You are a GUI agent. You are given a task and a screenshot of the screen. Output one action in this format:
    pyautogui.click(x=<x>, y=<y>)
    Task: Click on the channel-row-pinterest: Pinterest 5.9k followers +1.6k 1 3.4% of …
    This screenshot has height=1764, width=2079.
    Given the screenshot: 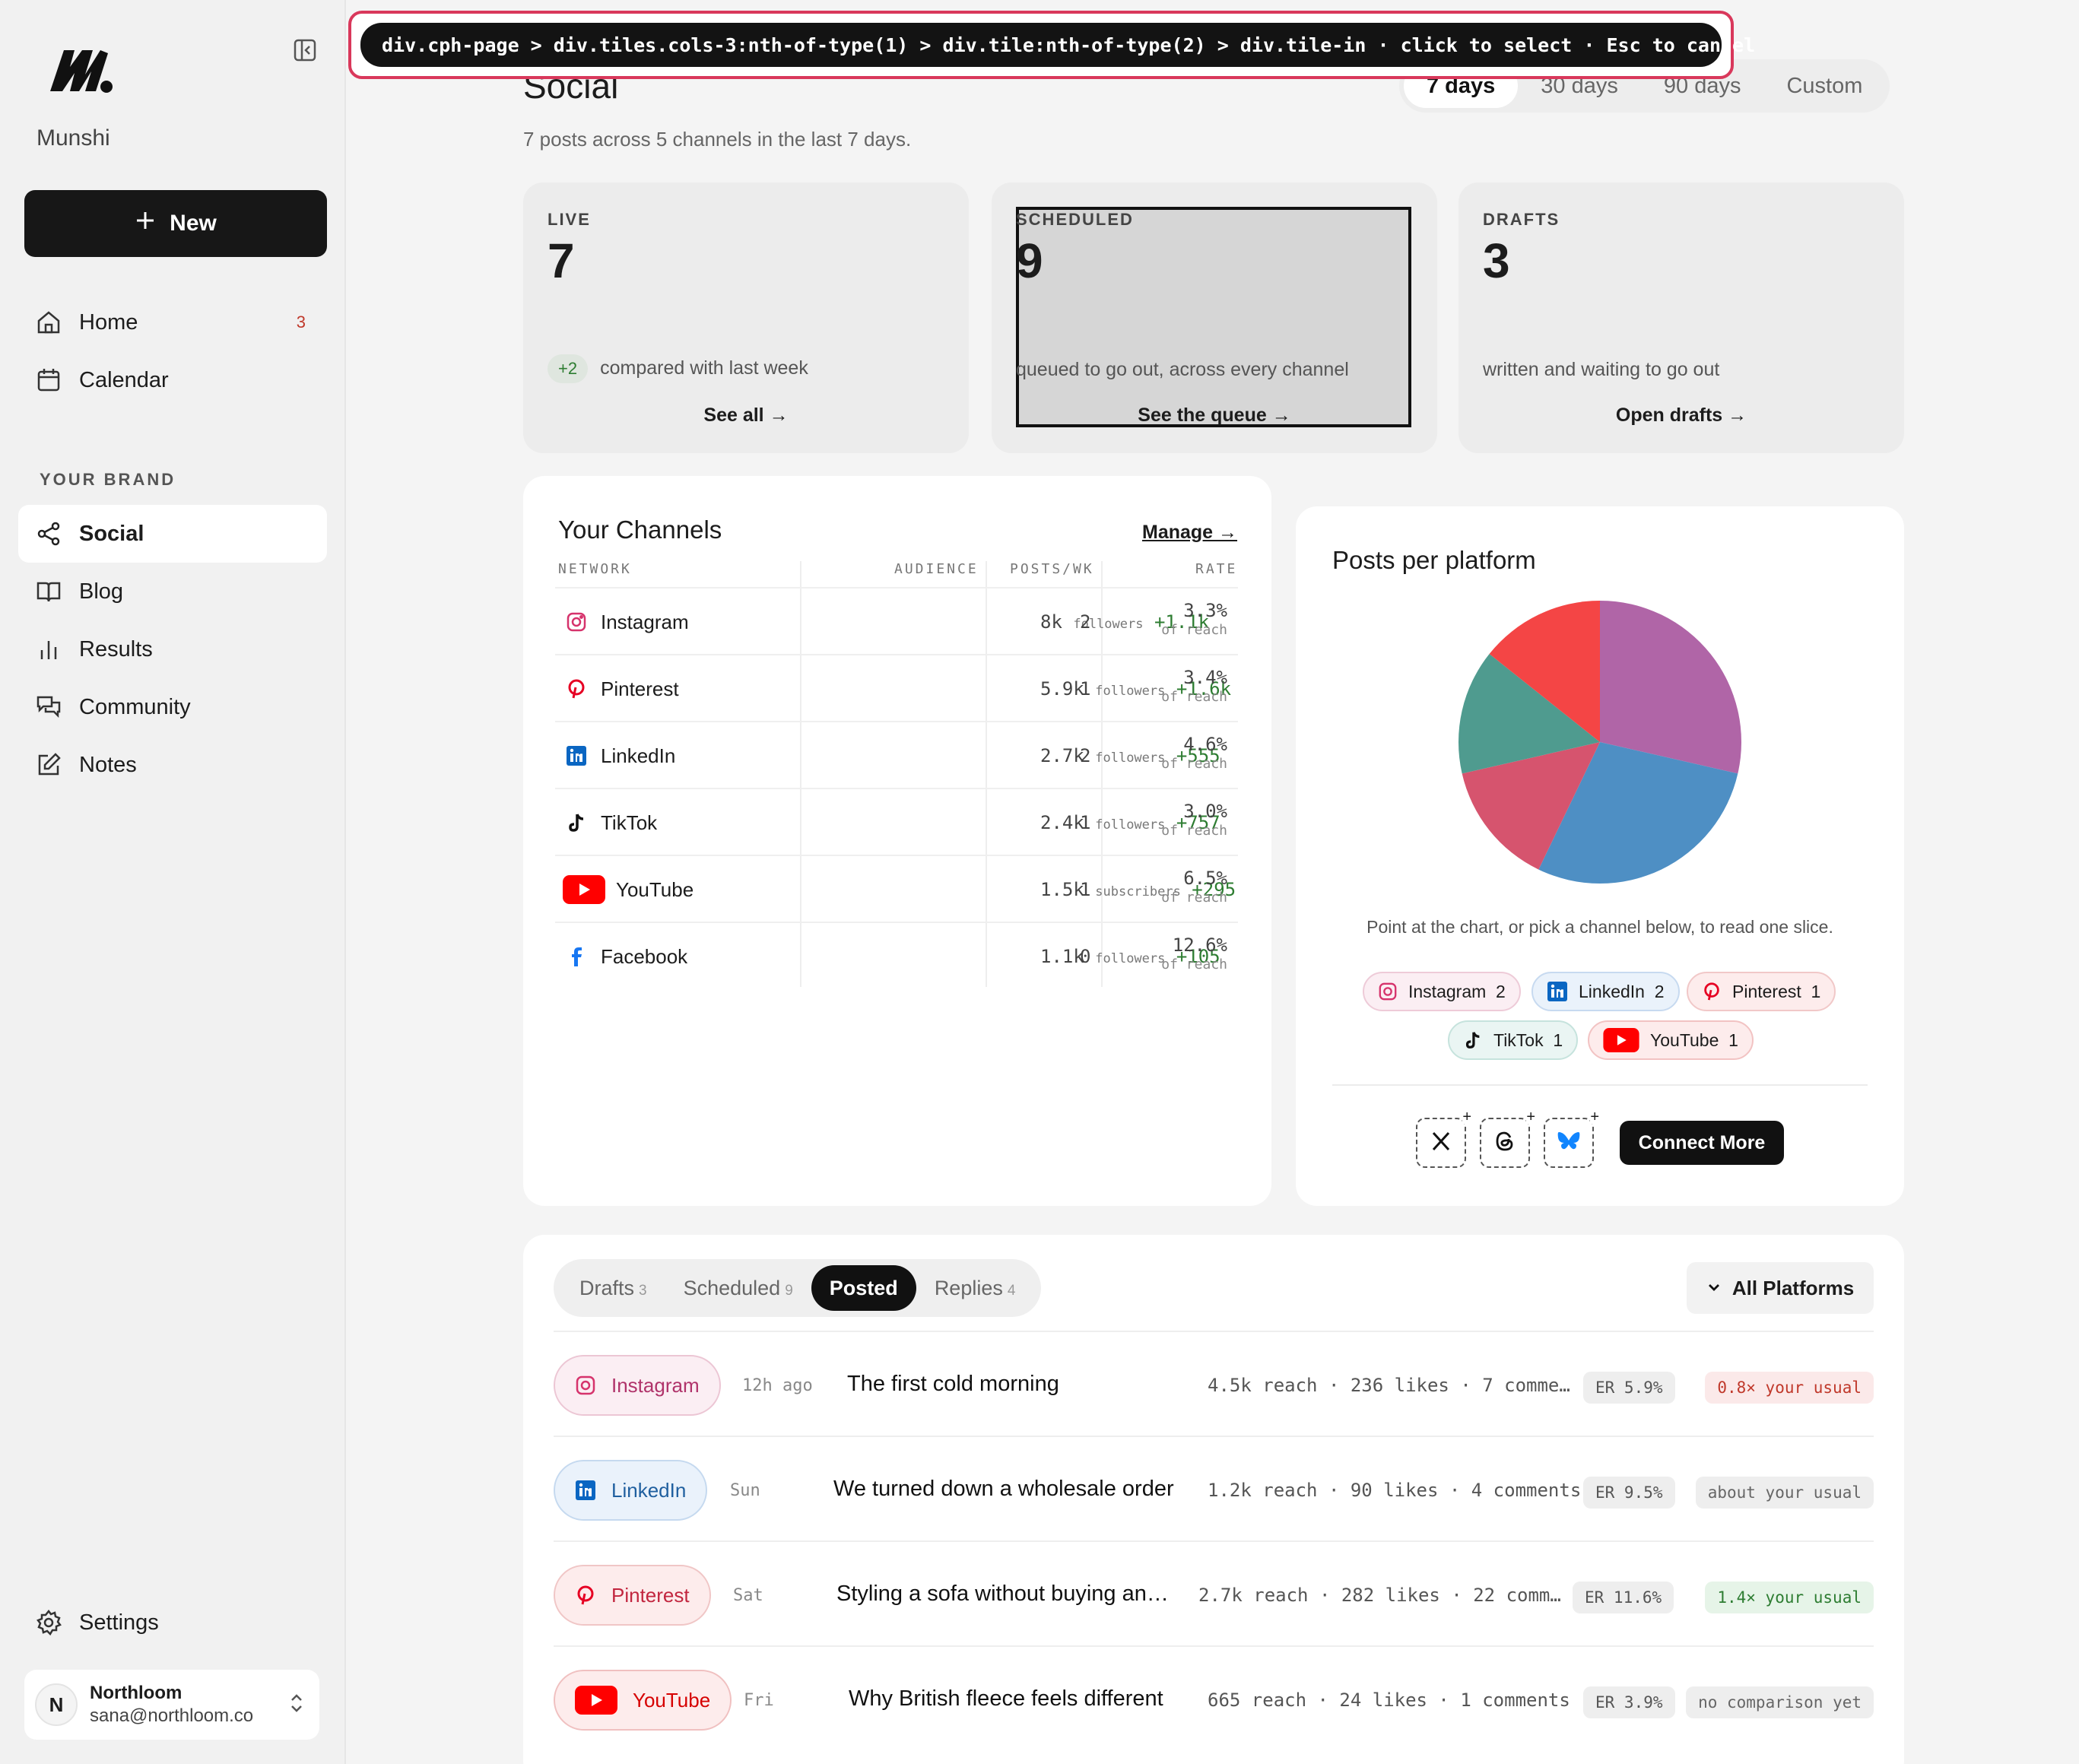 What is the action you would take?
    pyautogui.click(x=896, y=688)
    